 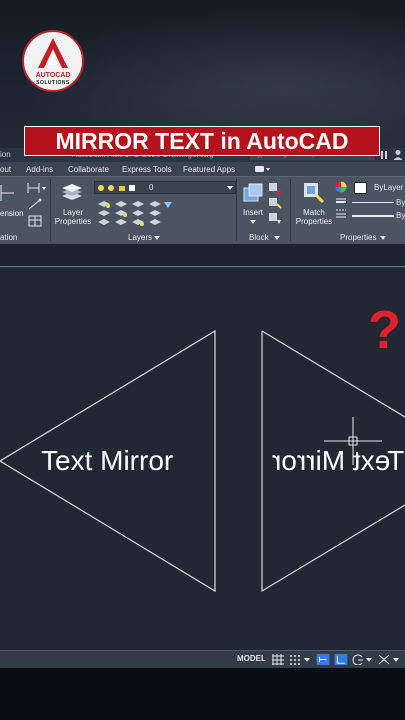 I want to click on grid-icon, so click(x=278, y=659).